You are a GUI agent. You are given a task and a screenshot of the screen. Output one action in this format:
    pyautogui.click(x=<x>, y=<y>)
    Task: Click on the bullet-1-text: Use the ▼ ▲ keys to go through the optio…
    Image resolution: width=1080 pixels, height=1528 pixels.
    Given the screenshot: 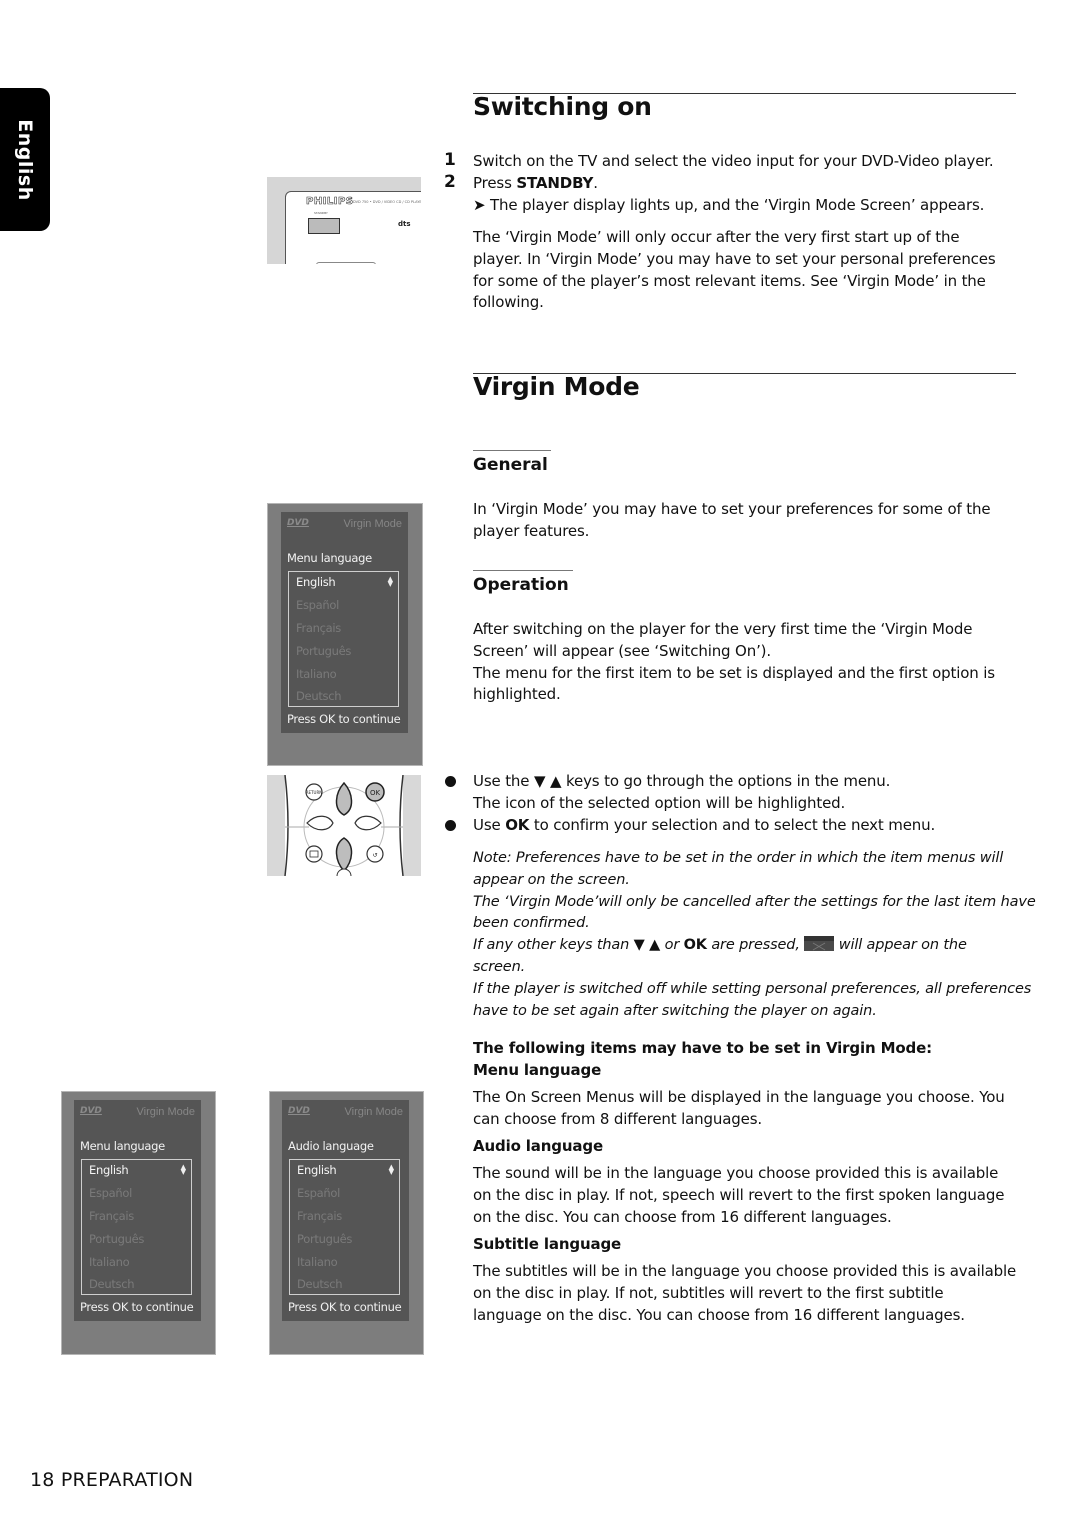 What is the action you would take?
    pyautogui.click(x=681, y=793)
    